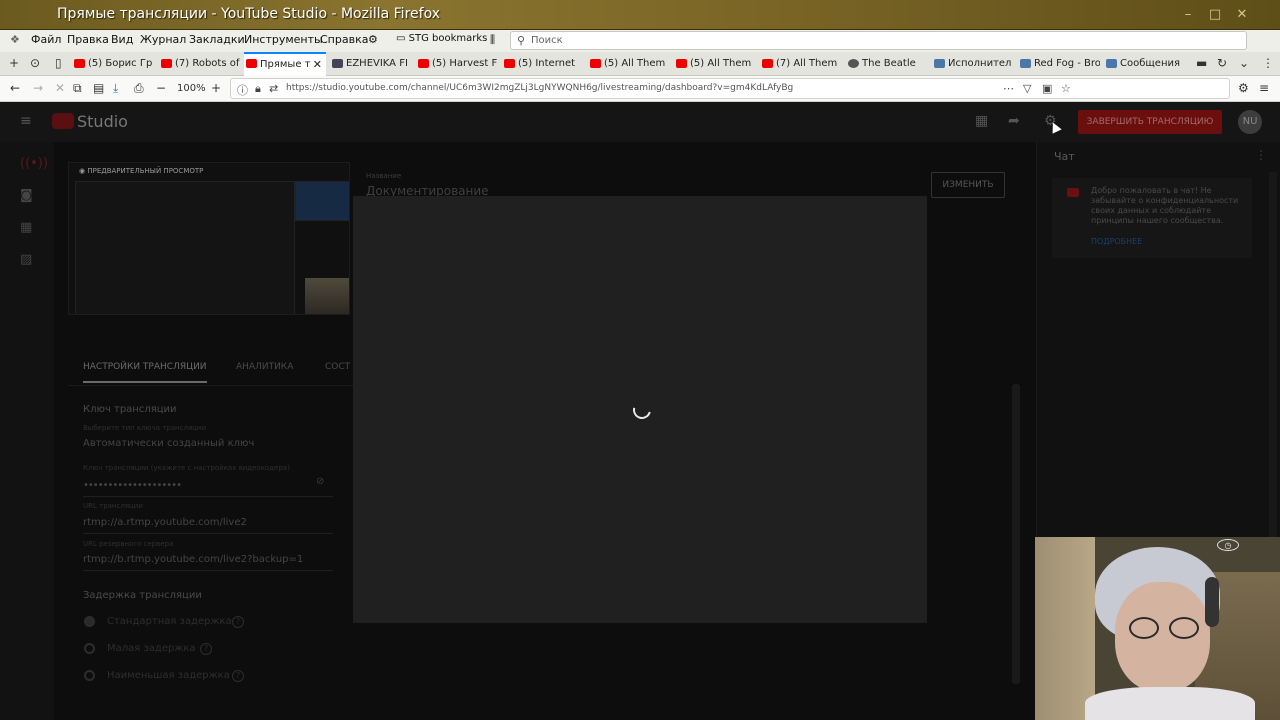 This screenshot has width=1280, height=720. I want to click on pocket-icon: ▽, so click(1027, 88).